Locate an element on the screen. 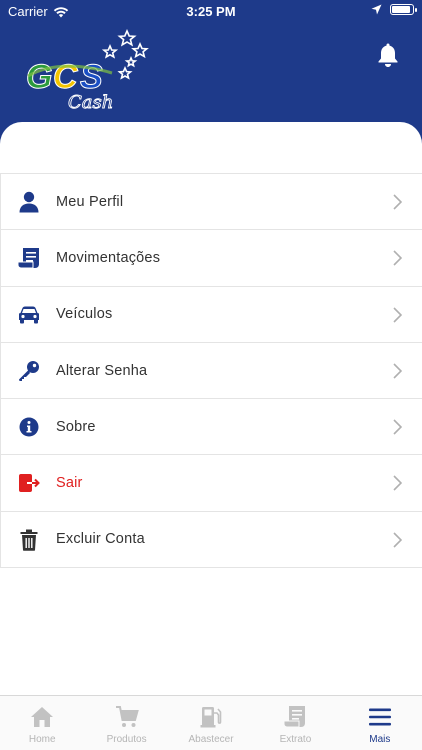 The image size is (422, 750). svg-text: S is located at coordinates (91, 77).